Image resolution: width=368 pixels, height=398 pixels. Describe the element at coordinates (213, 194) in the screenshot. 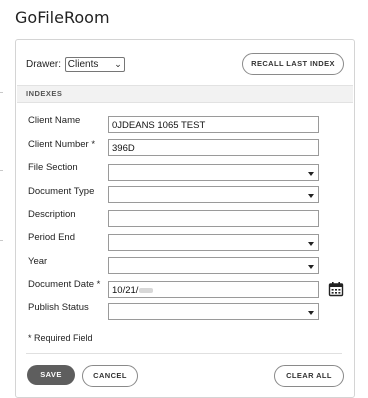

I see `document-type-select` at that location.